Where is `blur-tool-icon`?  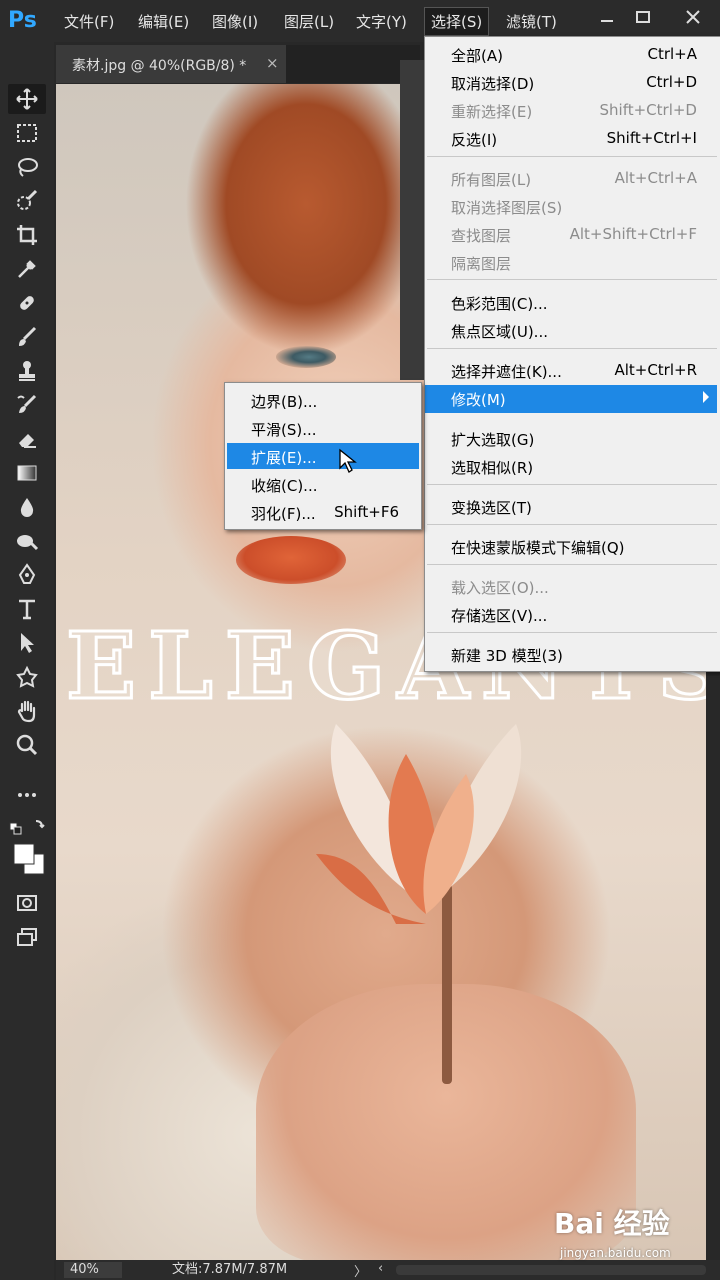 blur-tool-icon is located at coordinates (27, 507).